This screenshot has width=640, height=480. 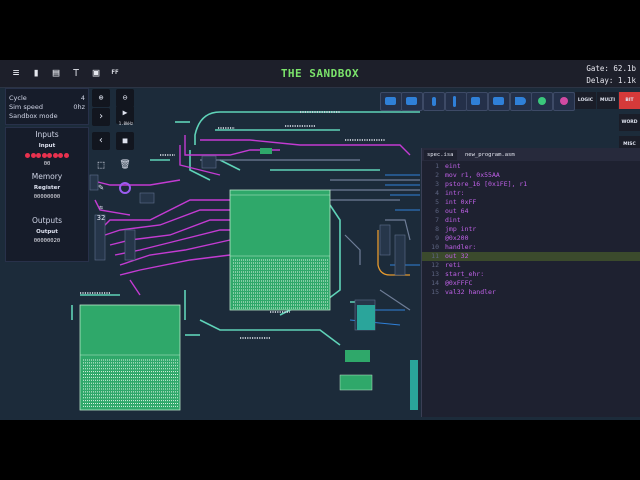 What do you see at coordinates (457, 211) in the screenshot?
I see `code-text: out 64` at bounding box center [457, 211].